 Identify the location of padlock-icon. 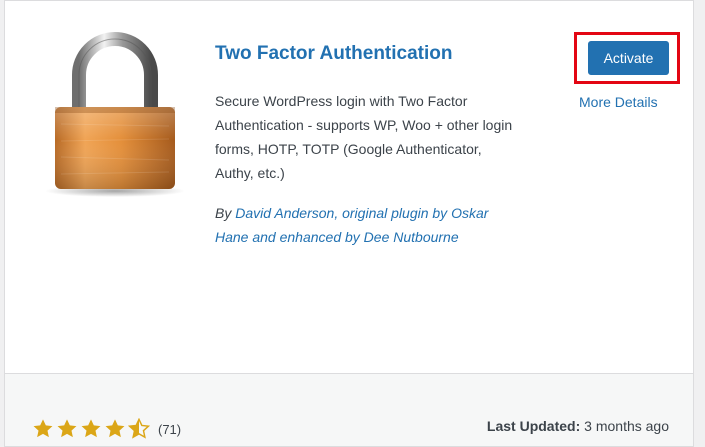
(115, 113).